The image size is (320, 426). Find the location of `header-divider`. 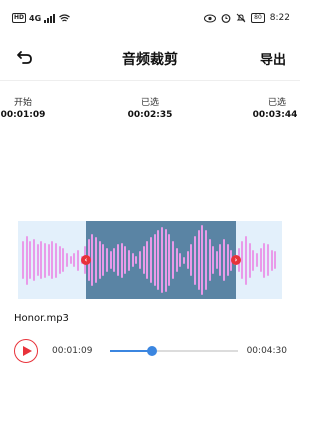

header-divider is located at coordinates (150, 80).